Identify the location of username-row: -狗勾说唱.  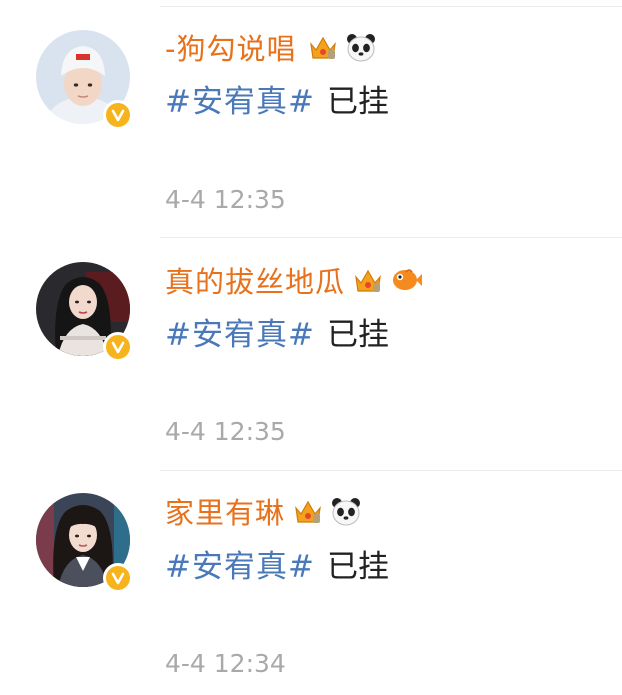
(271, 47).